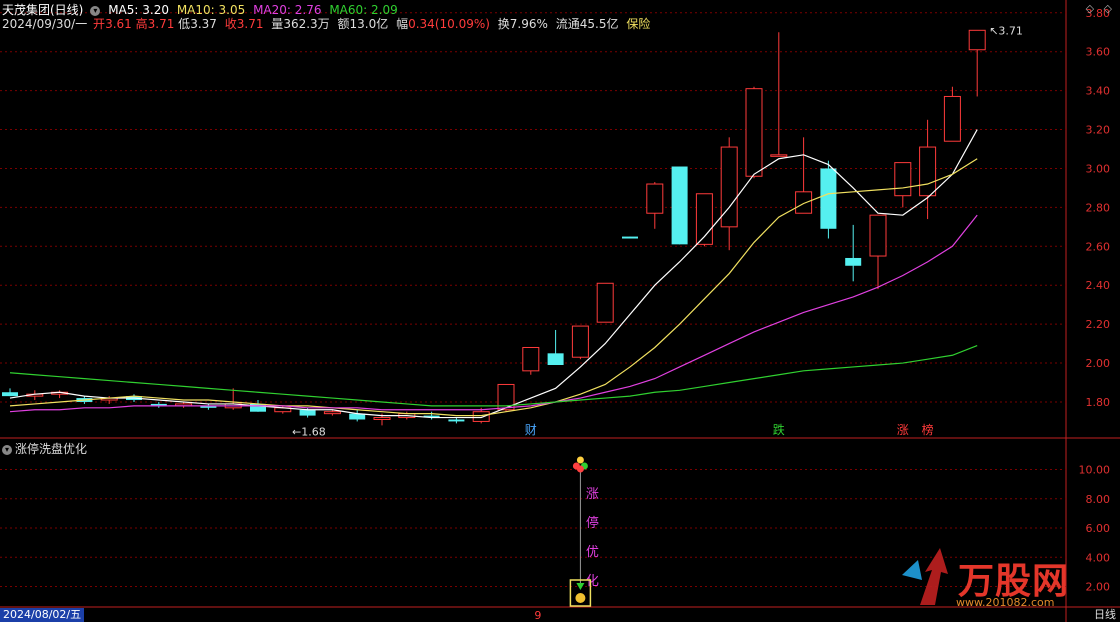 The height and width of the screenshot is (622, 1120). What do you see at coordinates (306, 24) in the screenshot?
I see `volume-value: 362.3万` at bounding box center [306, 24].